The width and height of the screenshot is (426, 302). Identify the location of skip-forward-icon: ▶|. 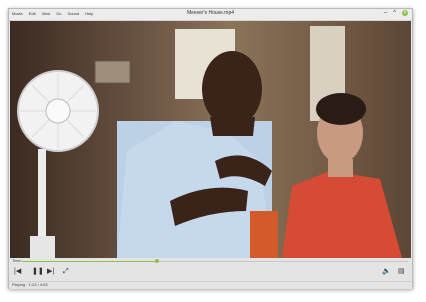
(50, 272).